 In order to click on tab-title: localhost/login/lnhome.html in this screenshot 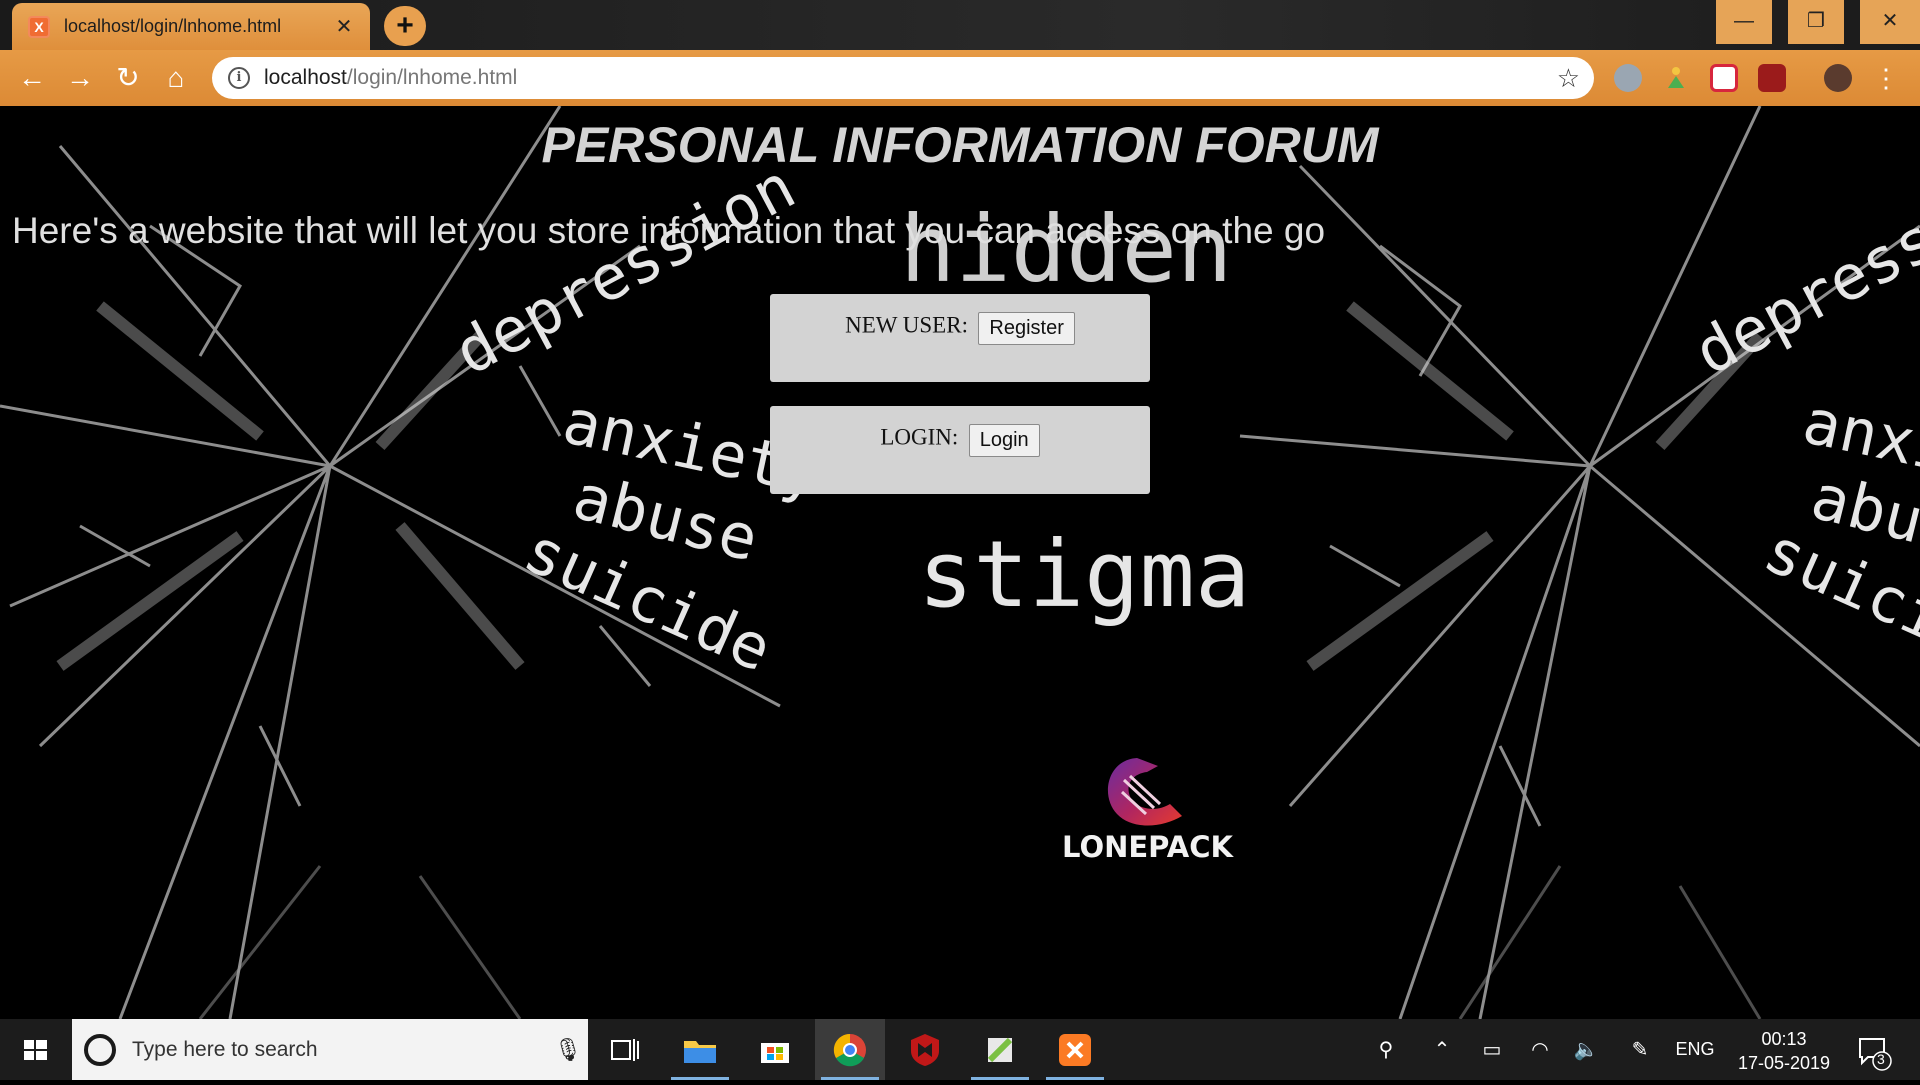, I will do `click(173, 26)`.